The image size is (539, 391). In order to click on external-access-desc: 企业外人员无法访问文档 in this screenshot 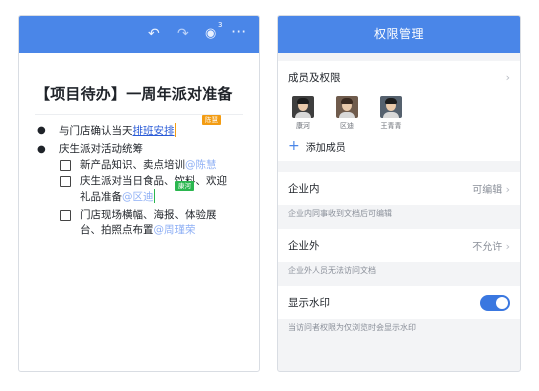, I will do `click(332, 270)`.